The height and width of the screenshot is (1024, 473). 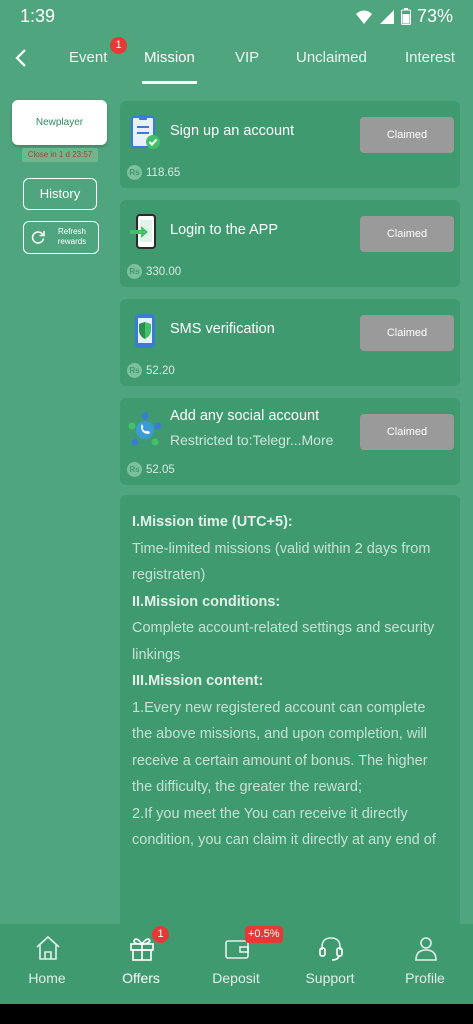 What do you see at coordinates (160, 370) in the screenshot?
I see `reward-amount: 52.20` at bounding box center [160, 370].